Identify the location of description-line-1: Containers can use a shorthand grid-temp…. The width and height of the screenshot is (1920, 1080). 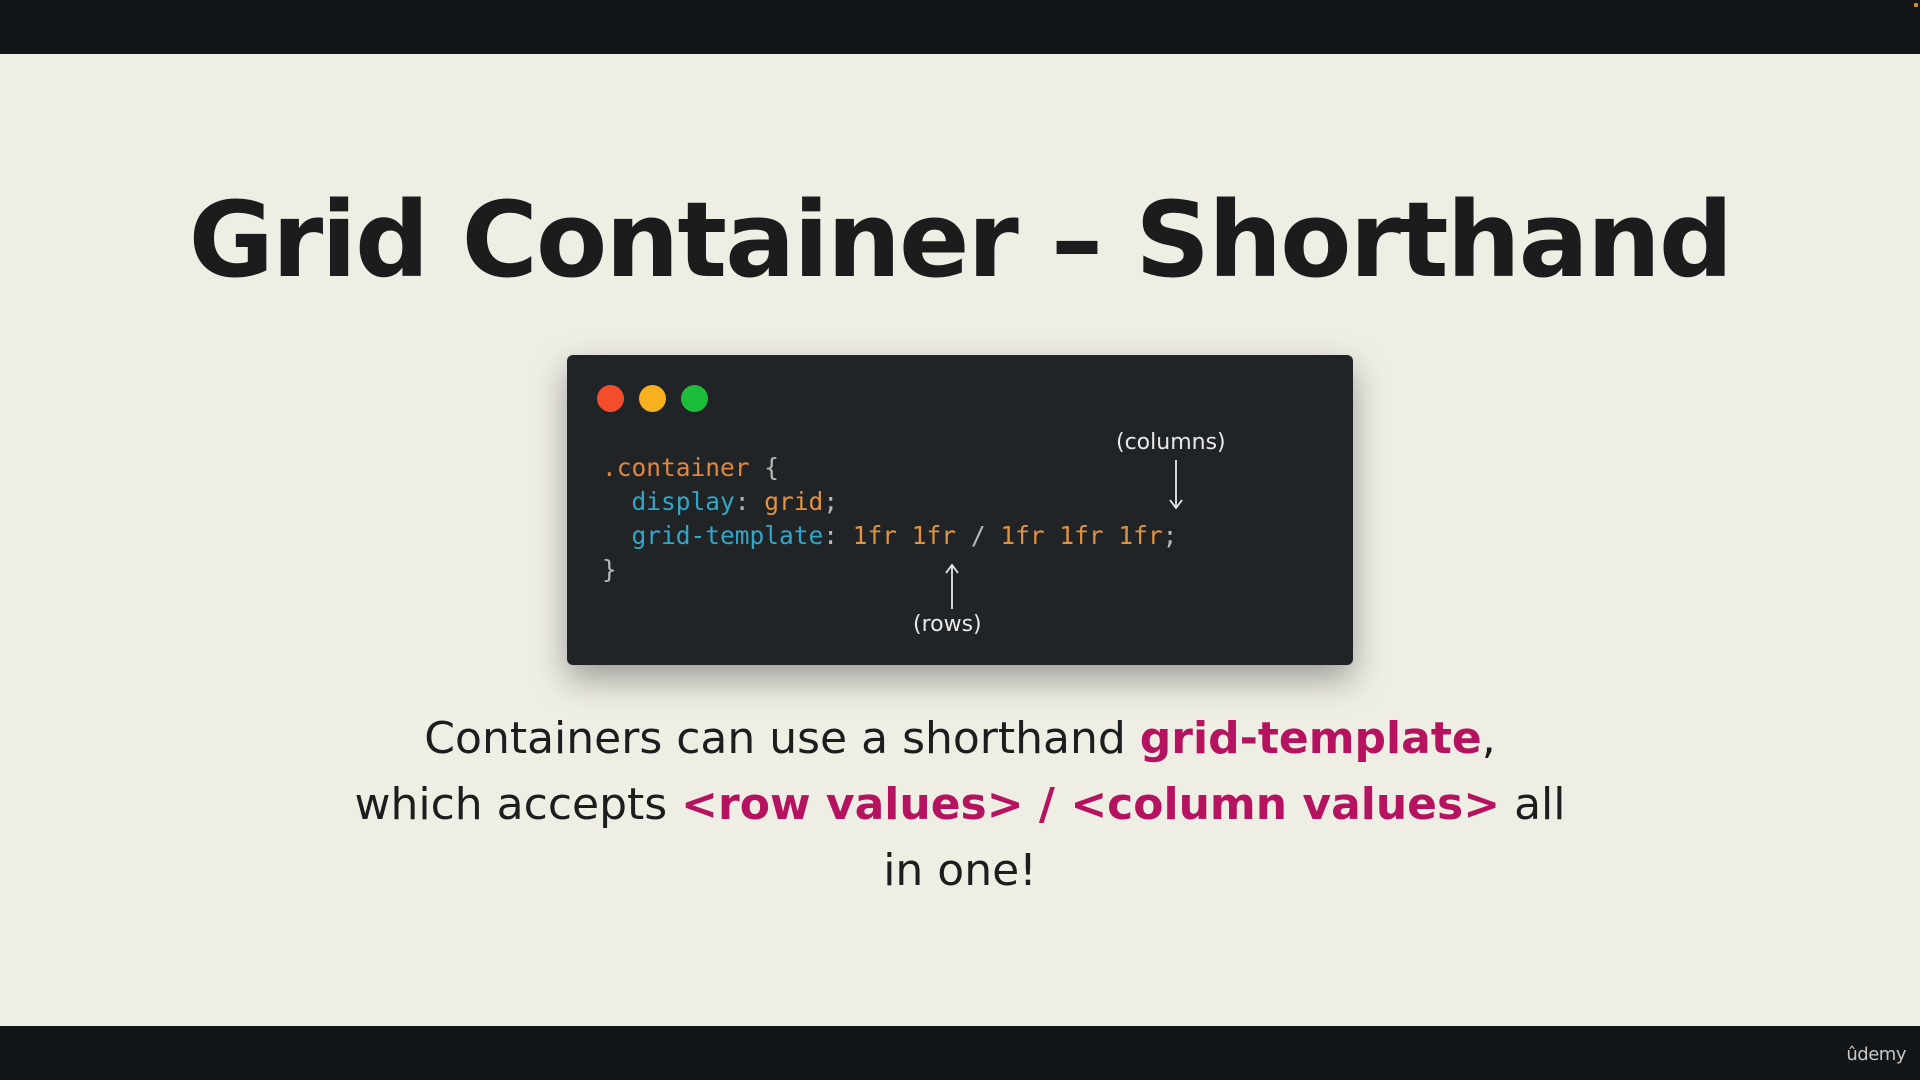
(960, 739).